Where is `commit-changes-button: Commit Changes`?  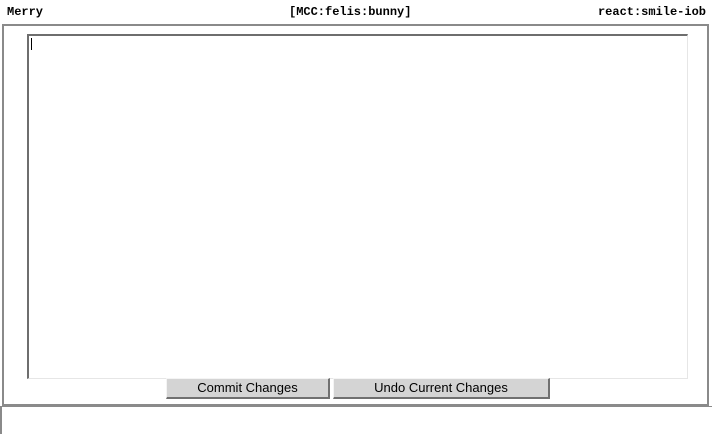 commit-changes-button: Commit Changes is located at coordinates (248, 388).